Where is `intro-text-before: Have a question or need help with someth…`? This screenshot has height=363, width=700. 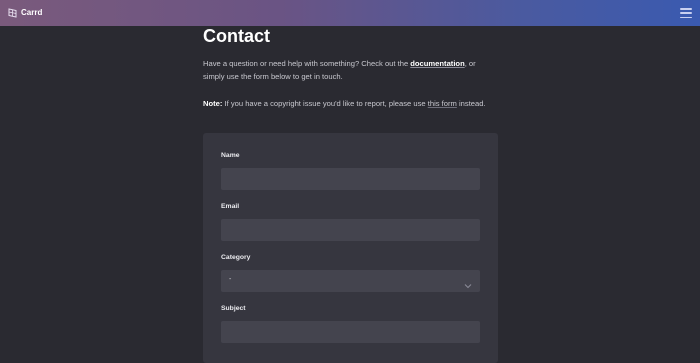
intro-text-before: Have a question or need help with someth… is located at coordinates (307, 63).